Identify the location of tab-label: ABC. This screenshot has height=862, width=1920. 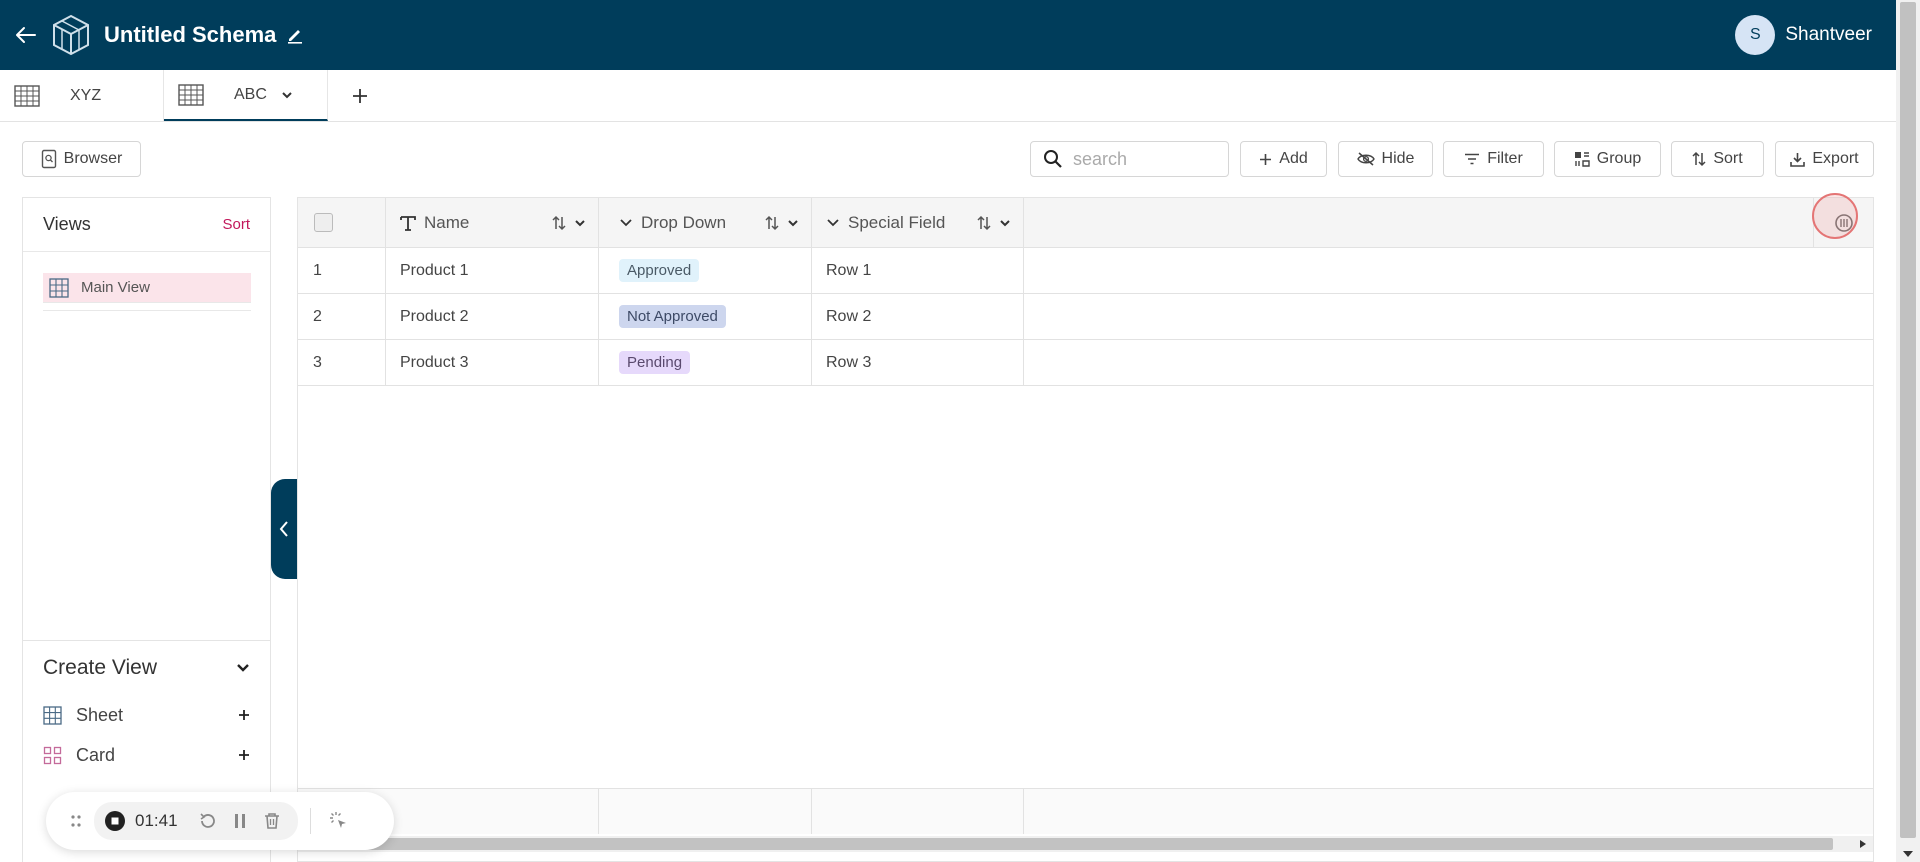
(250, 94).